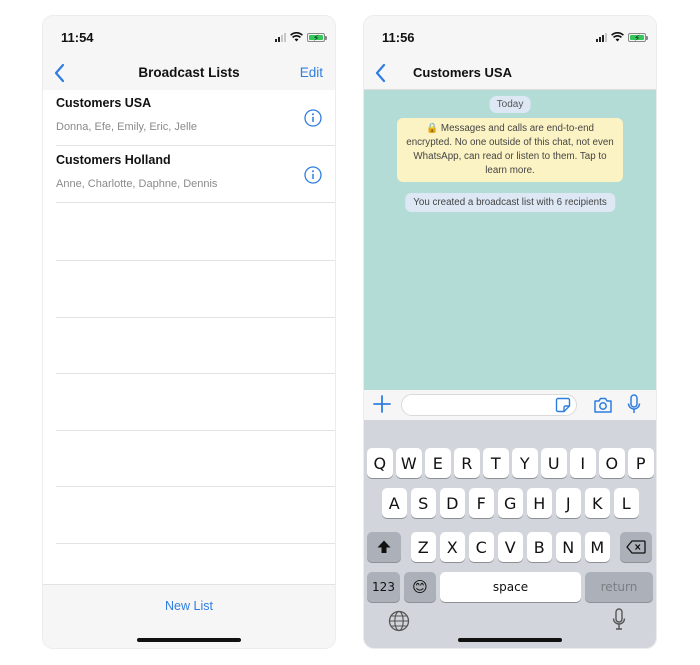 Image resolution: width=700 pixels, height=665 pixels. What do you see at coordinates (382, 404) in the screenshot?
I see `plus-icon` at bounding box center [382, 404].